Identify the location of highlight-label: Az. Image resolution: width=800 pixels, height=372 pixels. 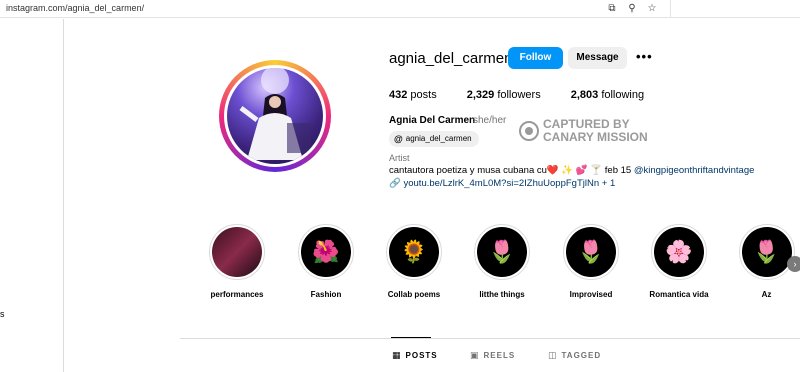
(766, 294).